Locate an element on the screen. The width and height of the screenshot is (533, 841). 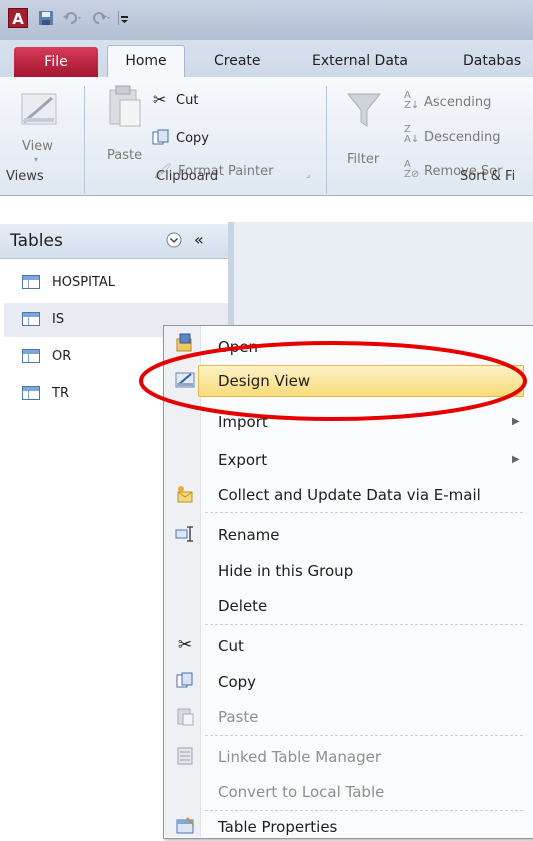
menu-item-paste: Paste is located at coordinates (238, 717).